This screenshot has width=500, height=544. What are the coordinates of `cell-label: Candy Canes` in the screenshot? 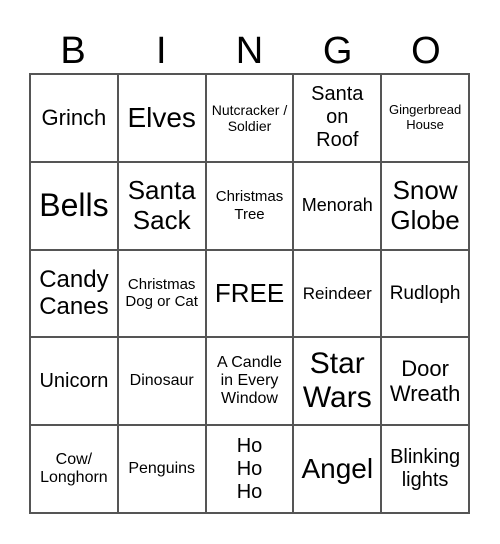 It's located at (74, 293).